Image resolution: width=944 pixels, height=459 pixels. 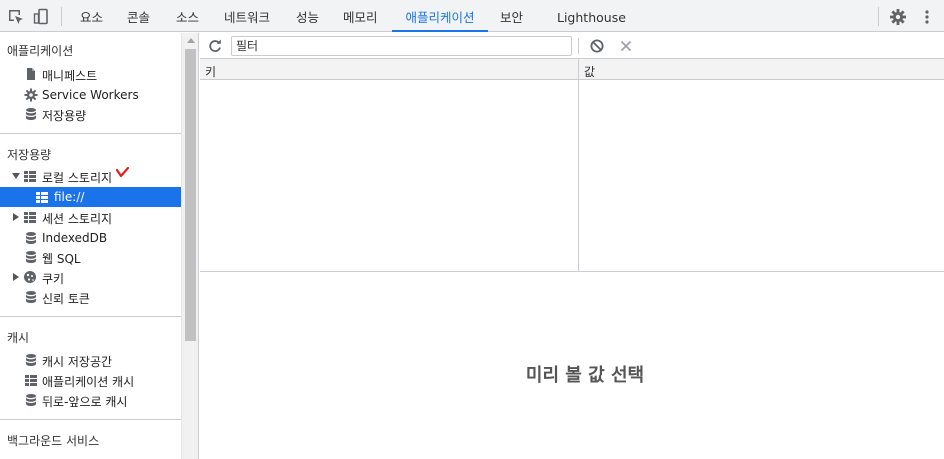 What do you see at coordinates (70, 76) in the screenshot?
I see `sidebar-item-label: 매니페스트` at bounding box center [70, 76].